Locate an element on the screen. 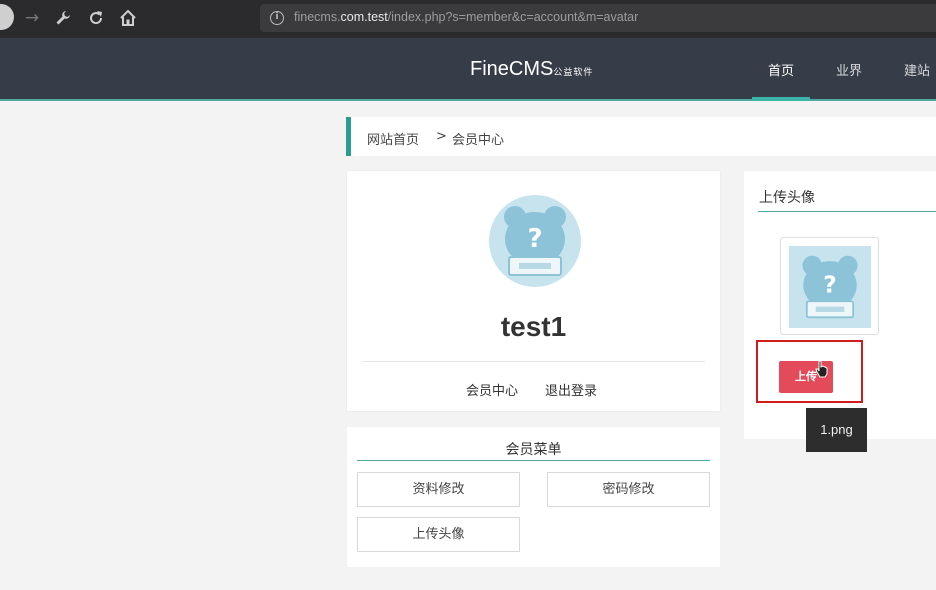 The width and height of the screenshot is (936, 590). hand-cursor-icon is located at coordinates (821, 369).